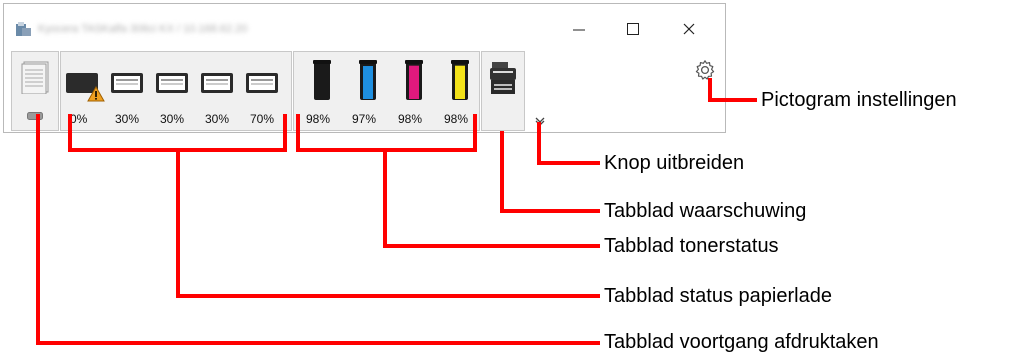  Describe the element at coordinates (741, 342) in the screenshot. I see `callout-job-tab: Tabblad voortgang afdruktaken` at that location.